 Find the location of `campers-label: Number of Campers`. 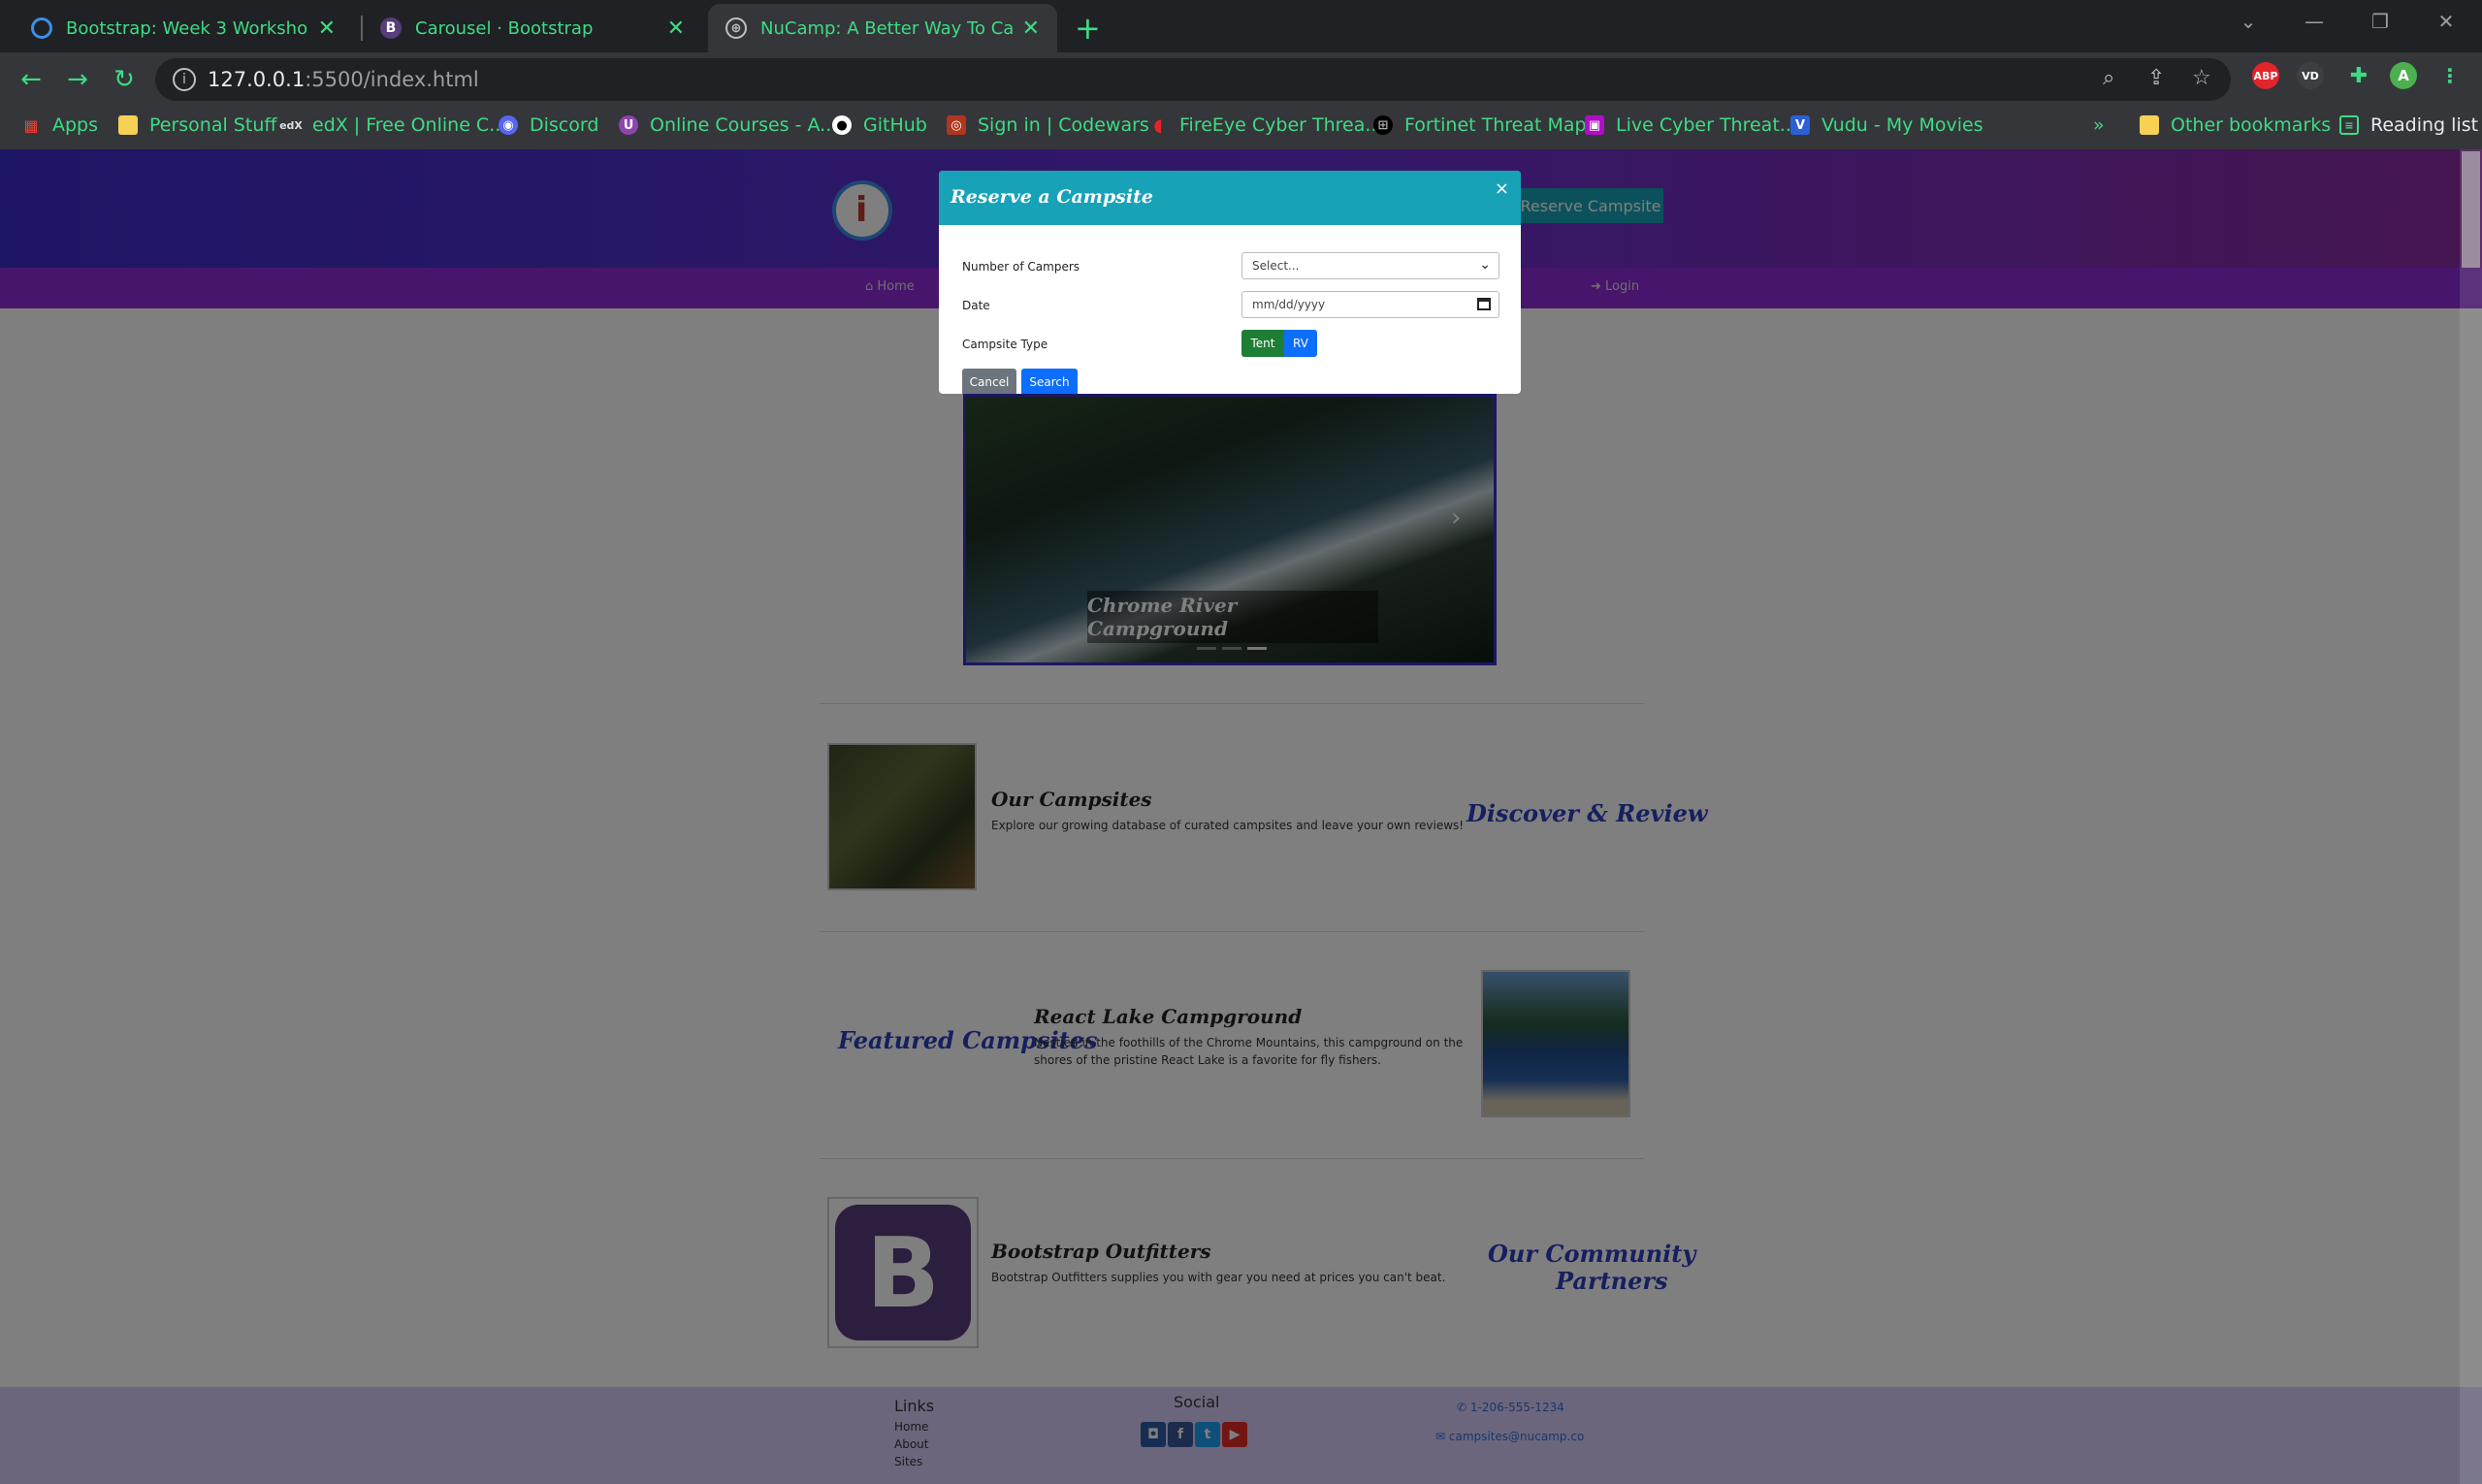

campers-label: Number of Campers is located at coordinates (1021, 267).